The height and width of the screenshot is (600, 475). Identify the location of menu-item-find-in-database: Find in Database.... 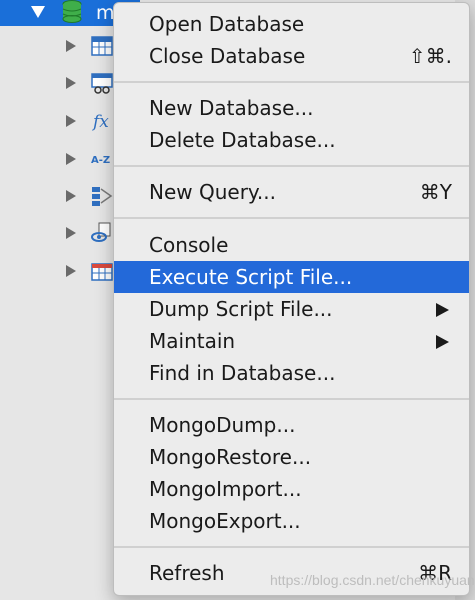
(291, 373).